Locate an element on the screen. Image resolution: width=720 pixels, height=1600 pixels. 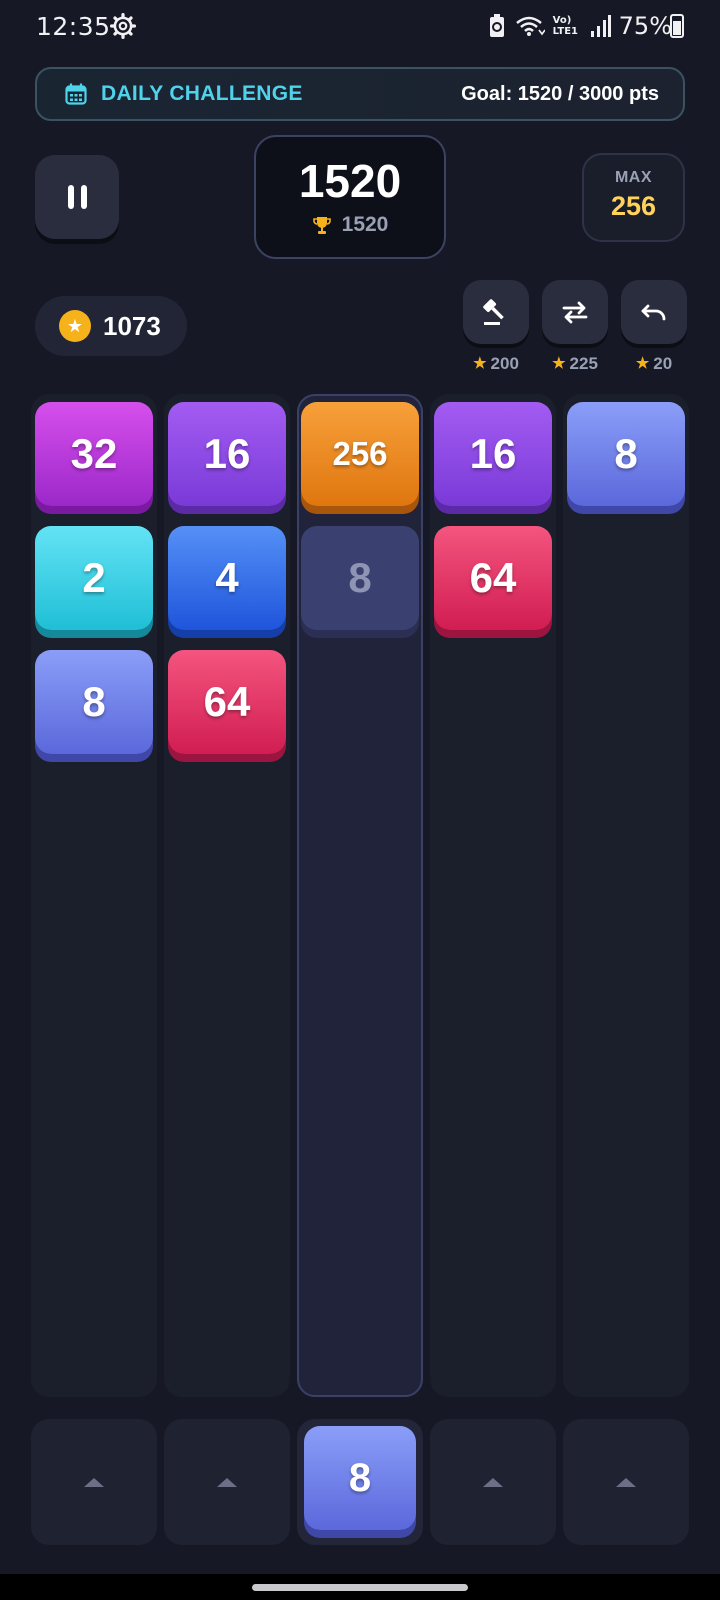
max-value: 256 is located at coordinates (633, 206).